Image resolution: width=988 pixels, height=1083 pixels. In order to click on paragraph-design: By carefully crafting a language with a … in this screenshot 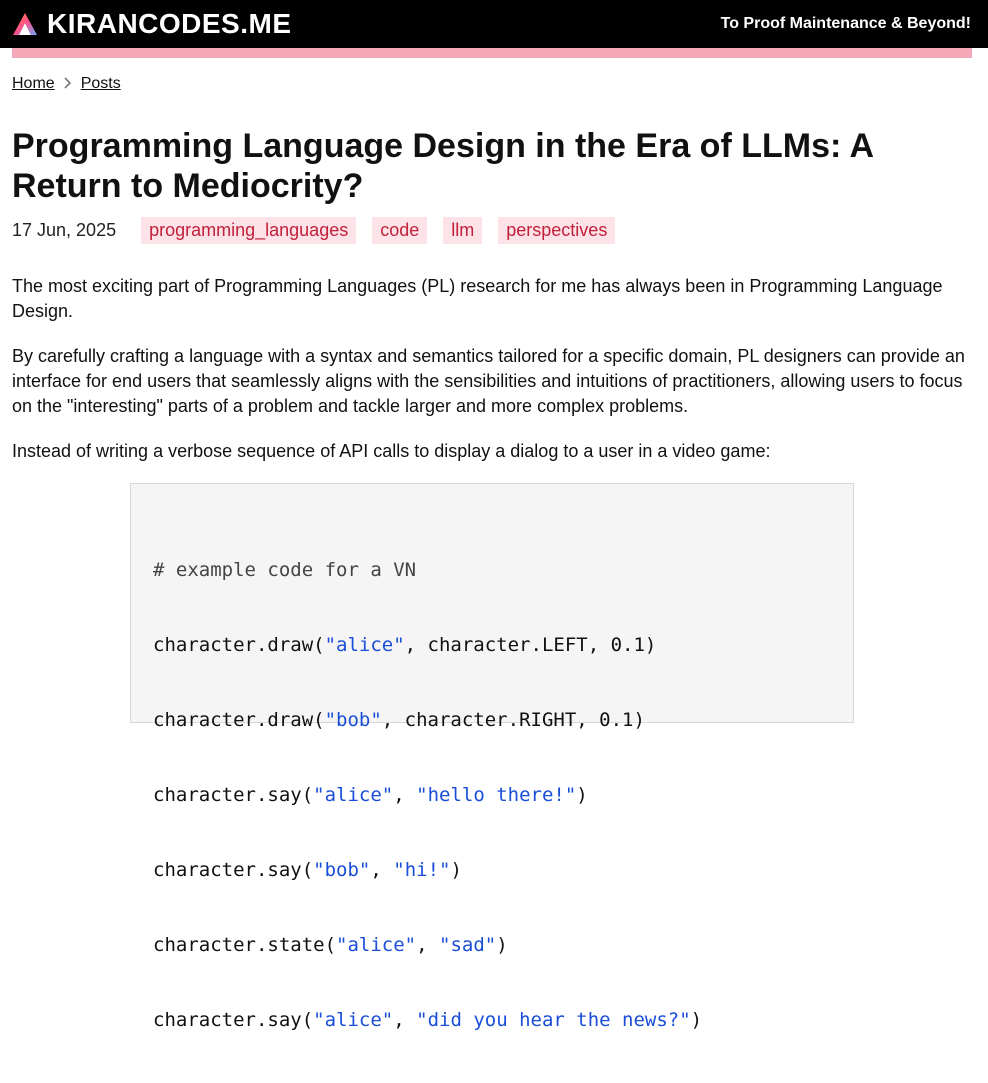, I will do `click(488, 381)`.